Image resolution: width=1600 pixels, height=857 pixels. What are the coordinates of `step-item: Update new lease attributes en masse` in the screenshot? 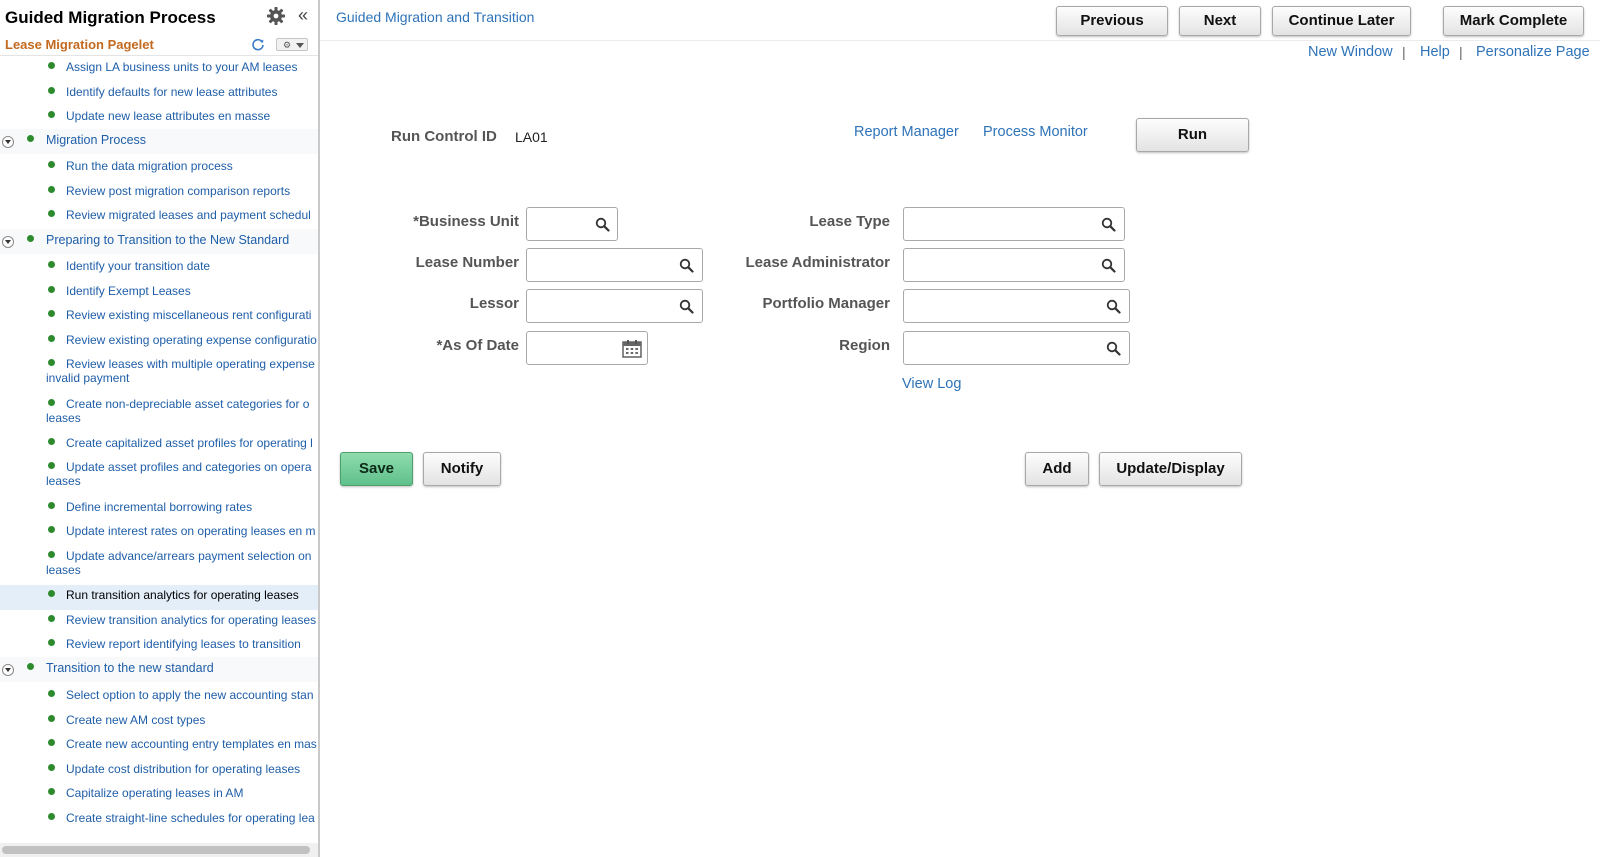 It's located at (159, 118).